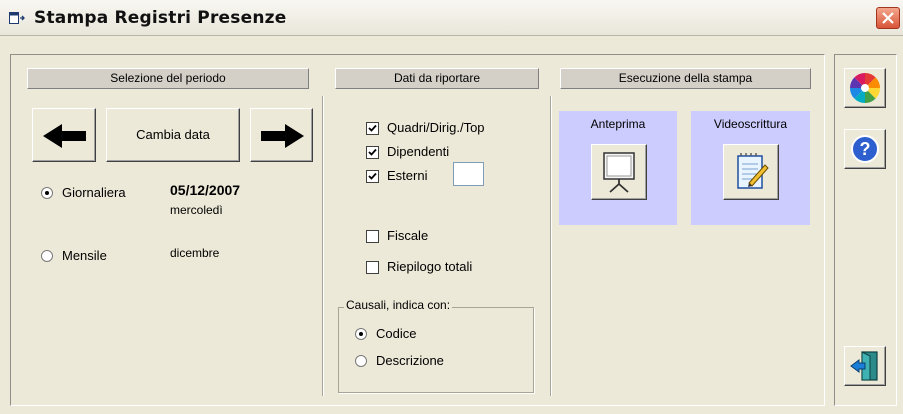 This screenshot has width=903, height=414. What do you see at coordinates (437, 78) in the screenshot?
I see `dati-header: Dati da riportare` at bounding box center [437, 78].